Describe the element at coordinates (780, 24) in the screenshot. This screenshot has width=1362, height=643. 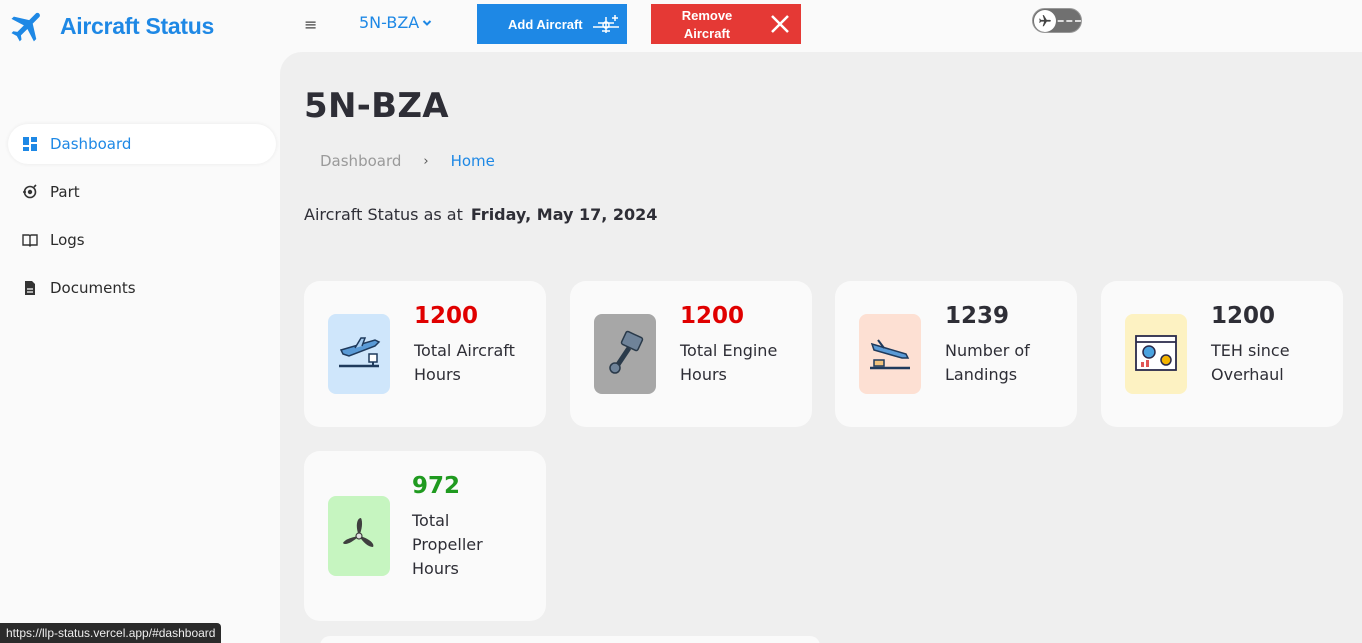
I see `close-icon` at that location.